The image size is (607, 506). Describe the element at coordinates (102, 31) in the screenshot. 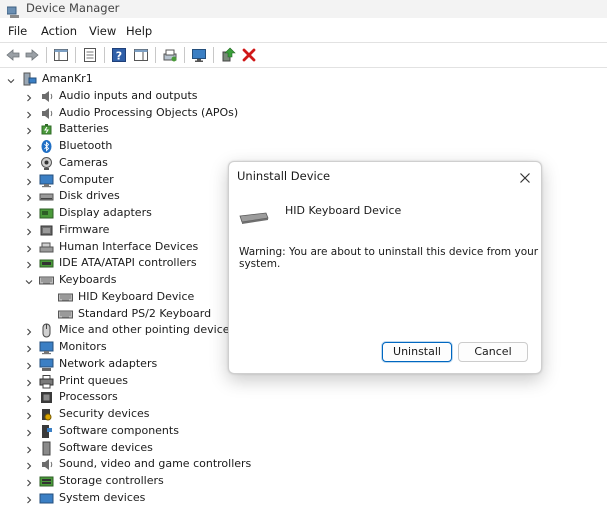

I see `menu-view: View` at that location.